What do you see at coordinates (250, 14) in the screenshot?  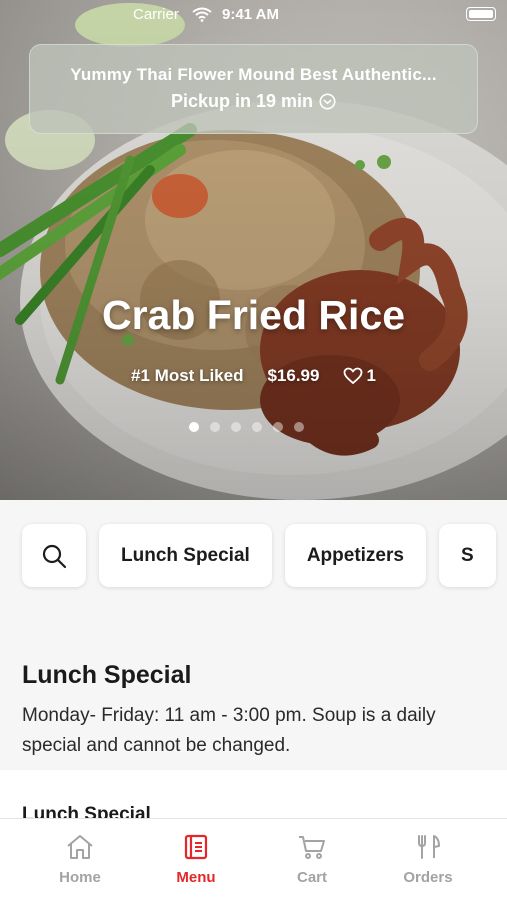 I see `clock: 9:41 AM` at bounding box center [250, 14].